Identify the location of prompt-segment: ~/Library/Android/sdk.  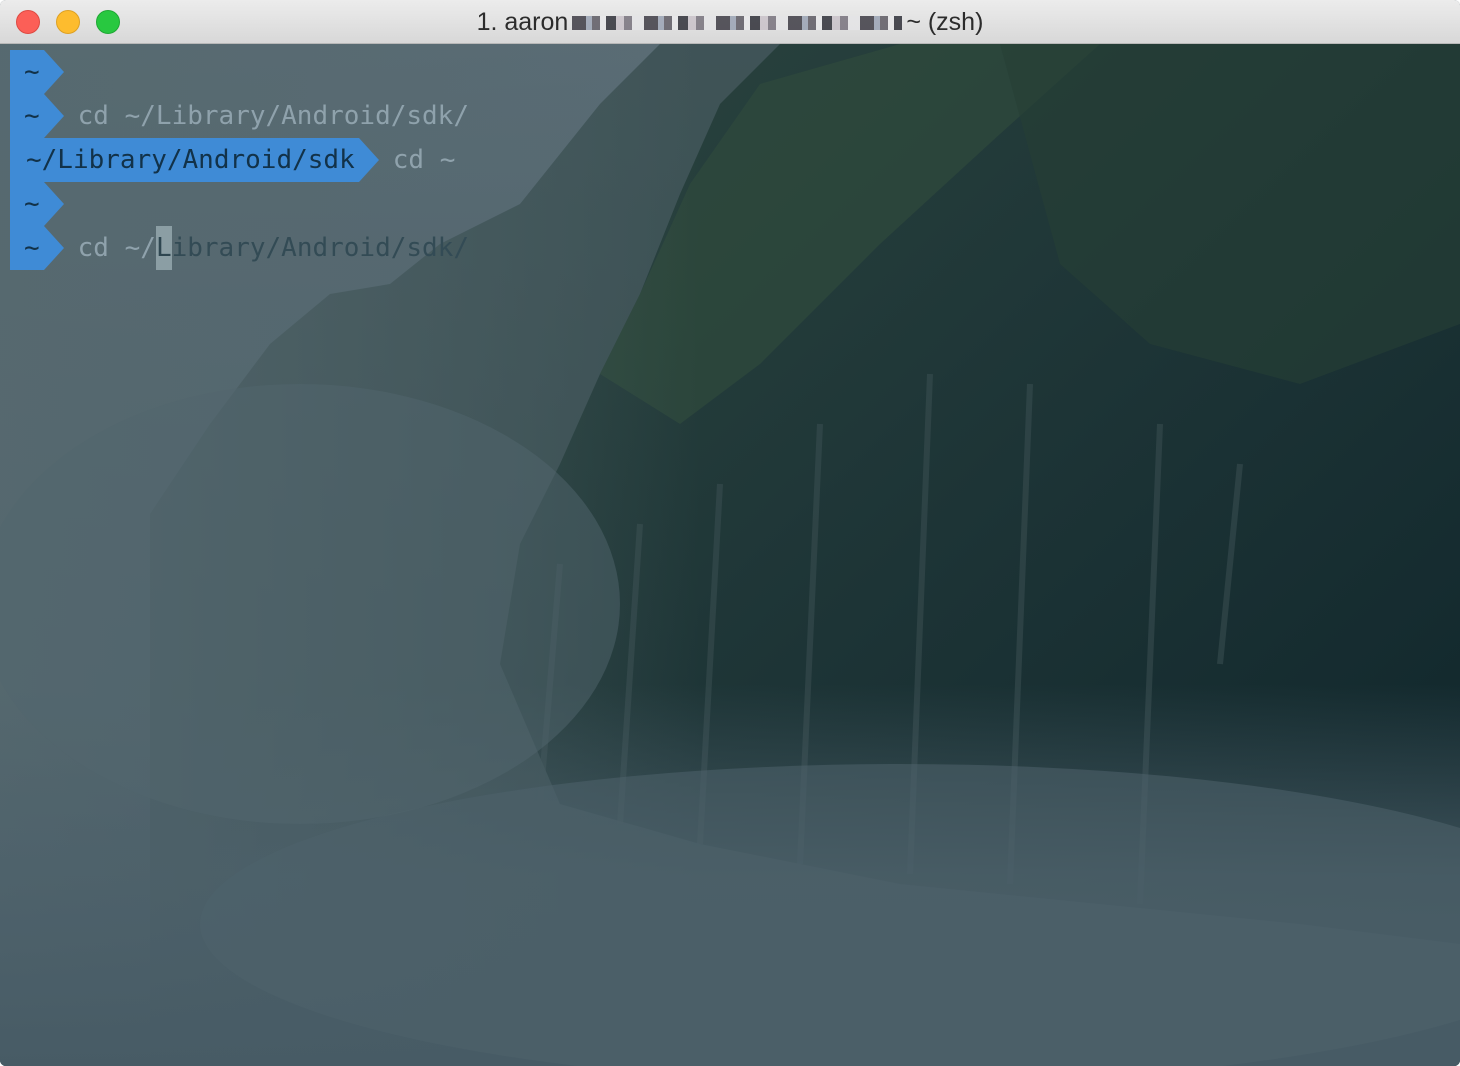
(194, 160).